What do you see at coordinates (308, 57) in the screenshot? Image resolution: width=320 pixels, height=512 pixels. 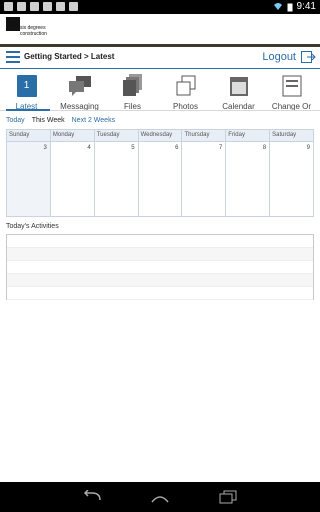 I see `logout-icon` at bounding box center [308, 57].